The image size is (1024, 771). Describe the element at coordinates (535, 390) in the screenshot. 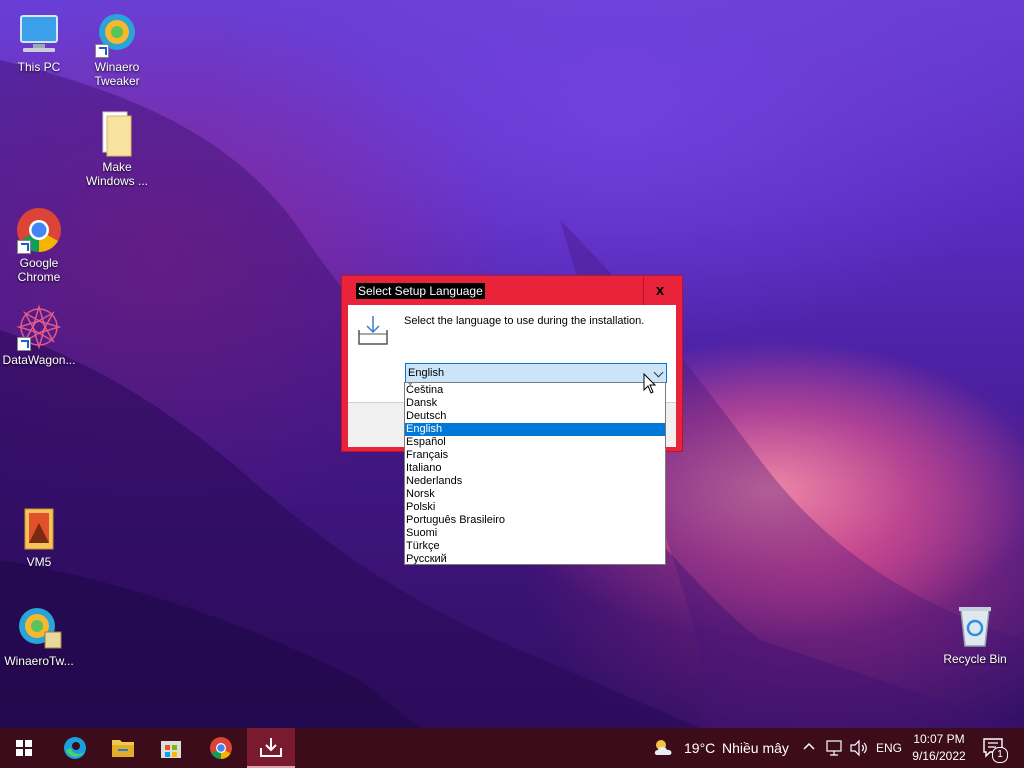

I see `language-option: Čeština` at that location.